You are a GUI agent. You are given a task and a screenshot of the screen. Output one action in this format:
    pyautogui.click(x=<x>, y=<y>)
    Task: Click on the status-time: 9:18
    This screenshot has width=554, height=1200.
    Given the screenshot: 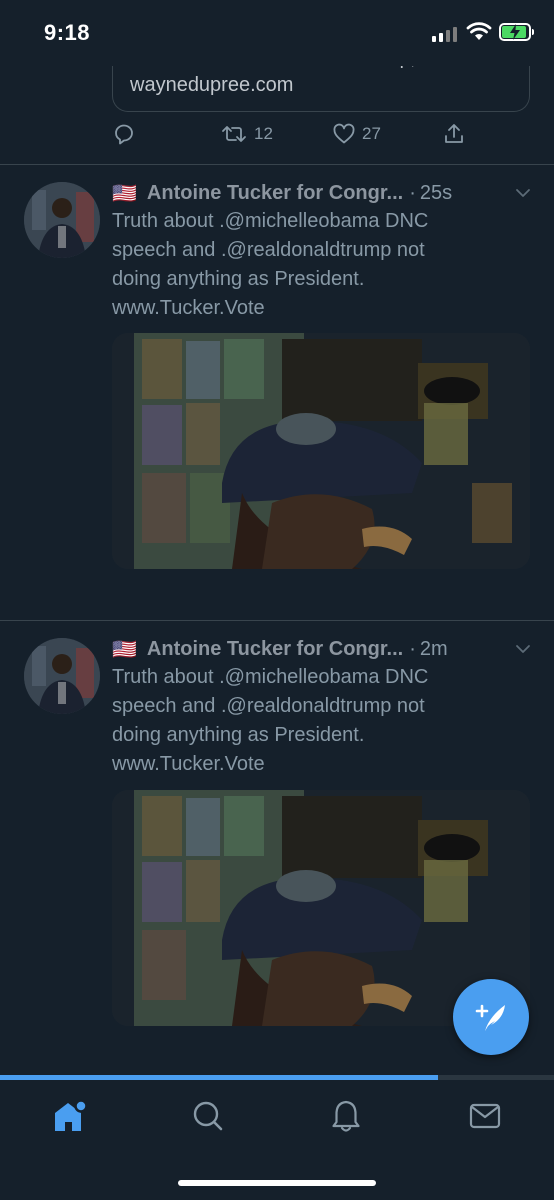 What is the action you would take?
    pyautogui.click(x=67, y=32)
    